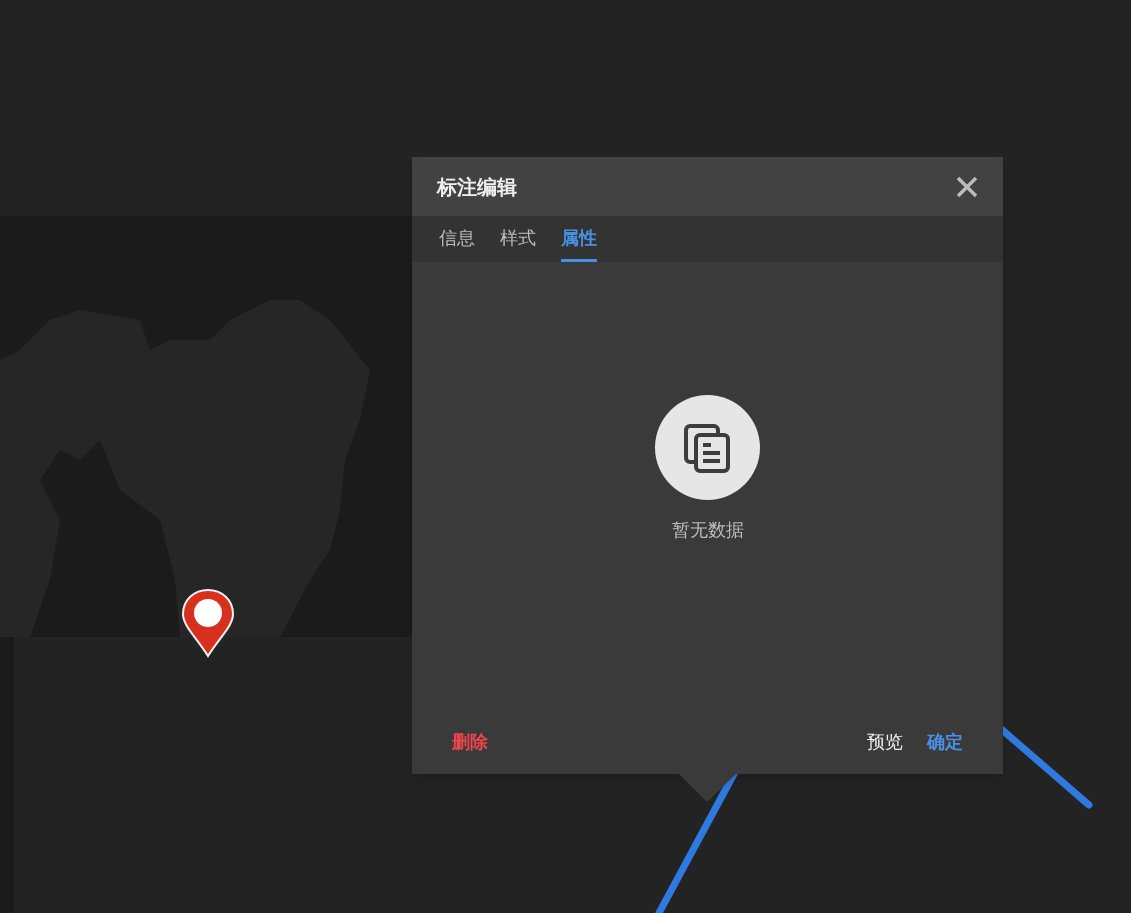 This screenshot has height=913, width=1131. Describe the element at coordinates (885, 741) in the screenshot. I see `preview-button: 预览` at that location.